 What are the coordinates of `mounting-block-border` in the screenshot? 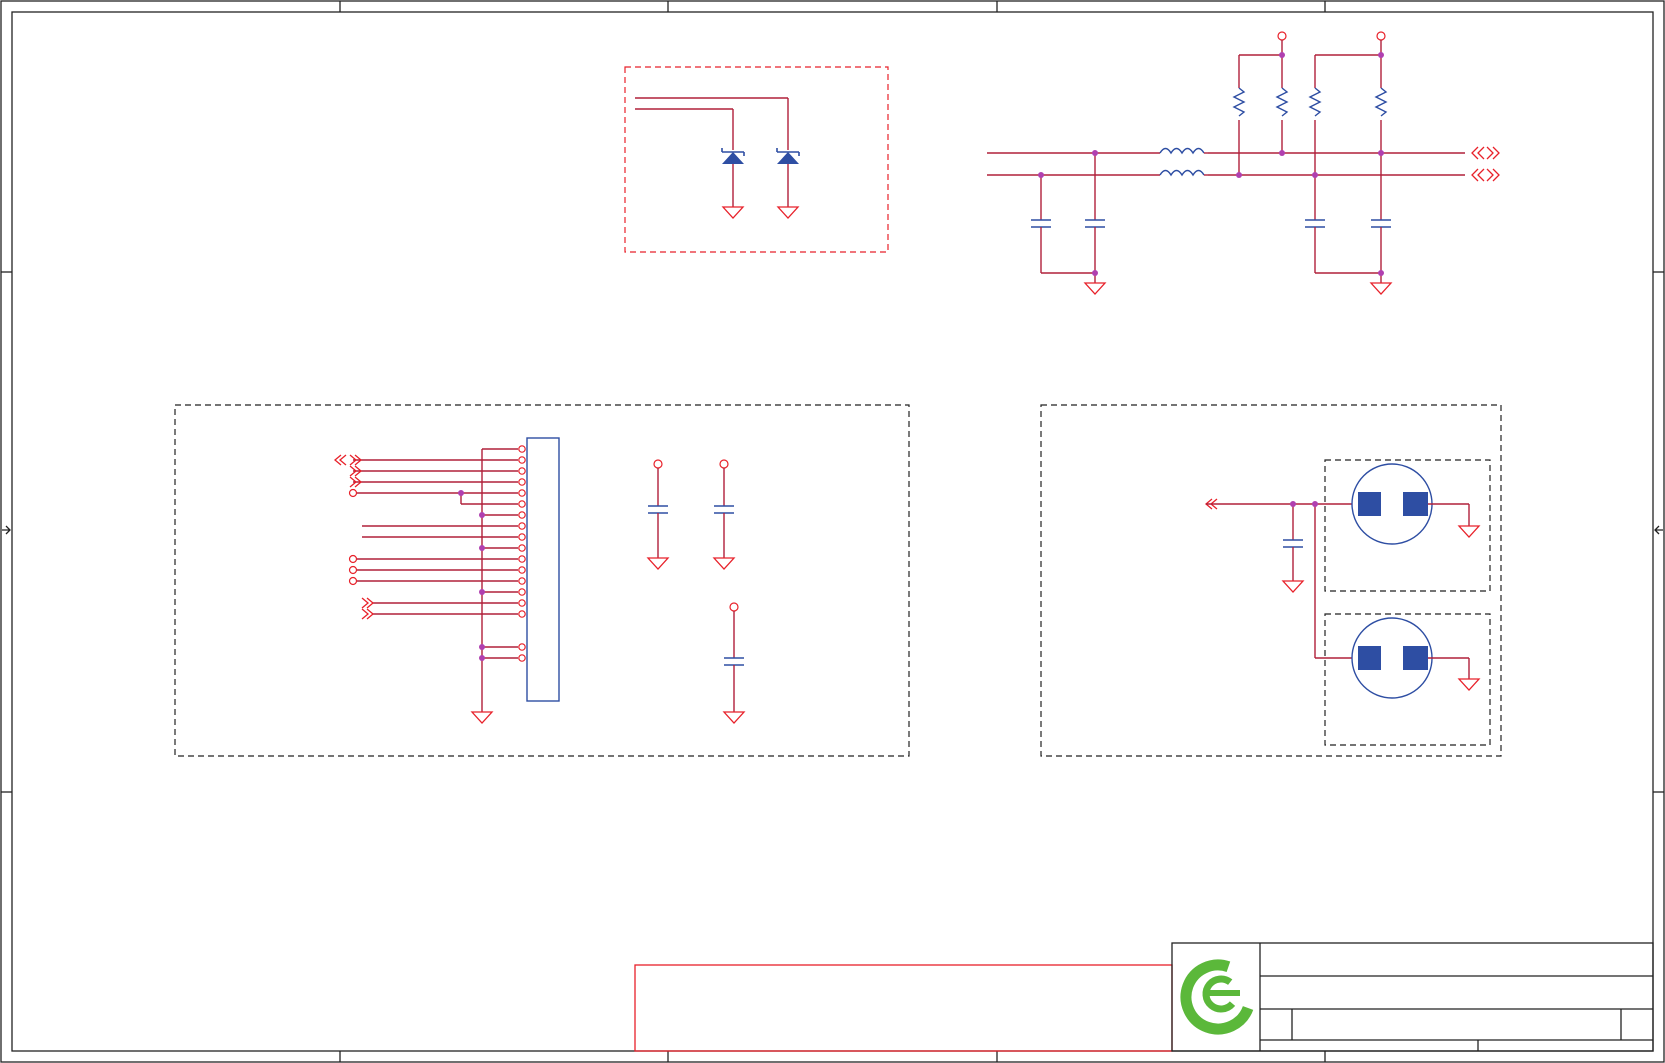 It's located at (1271, 580).